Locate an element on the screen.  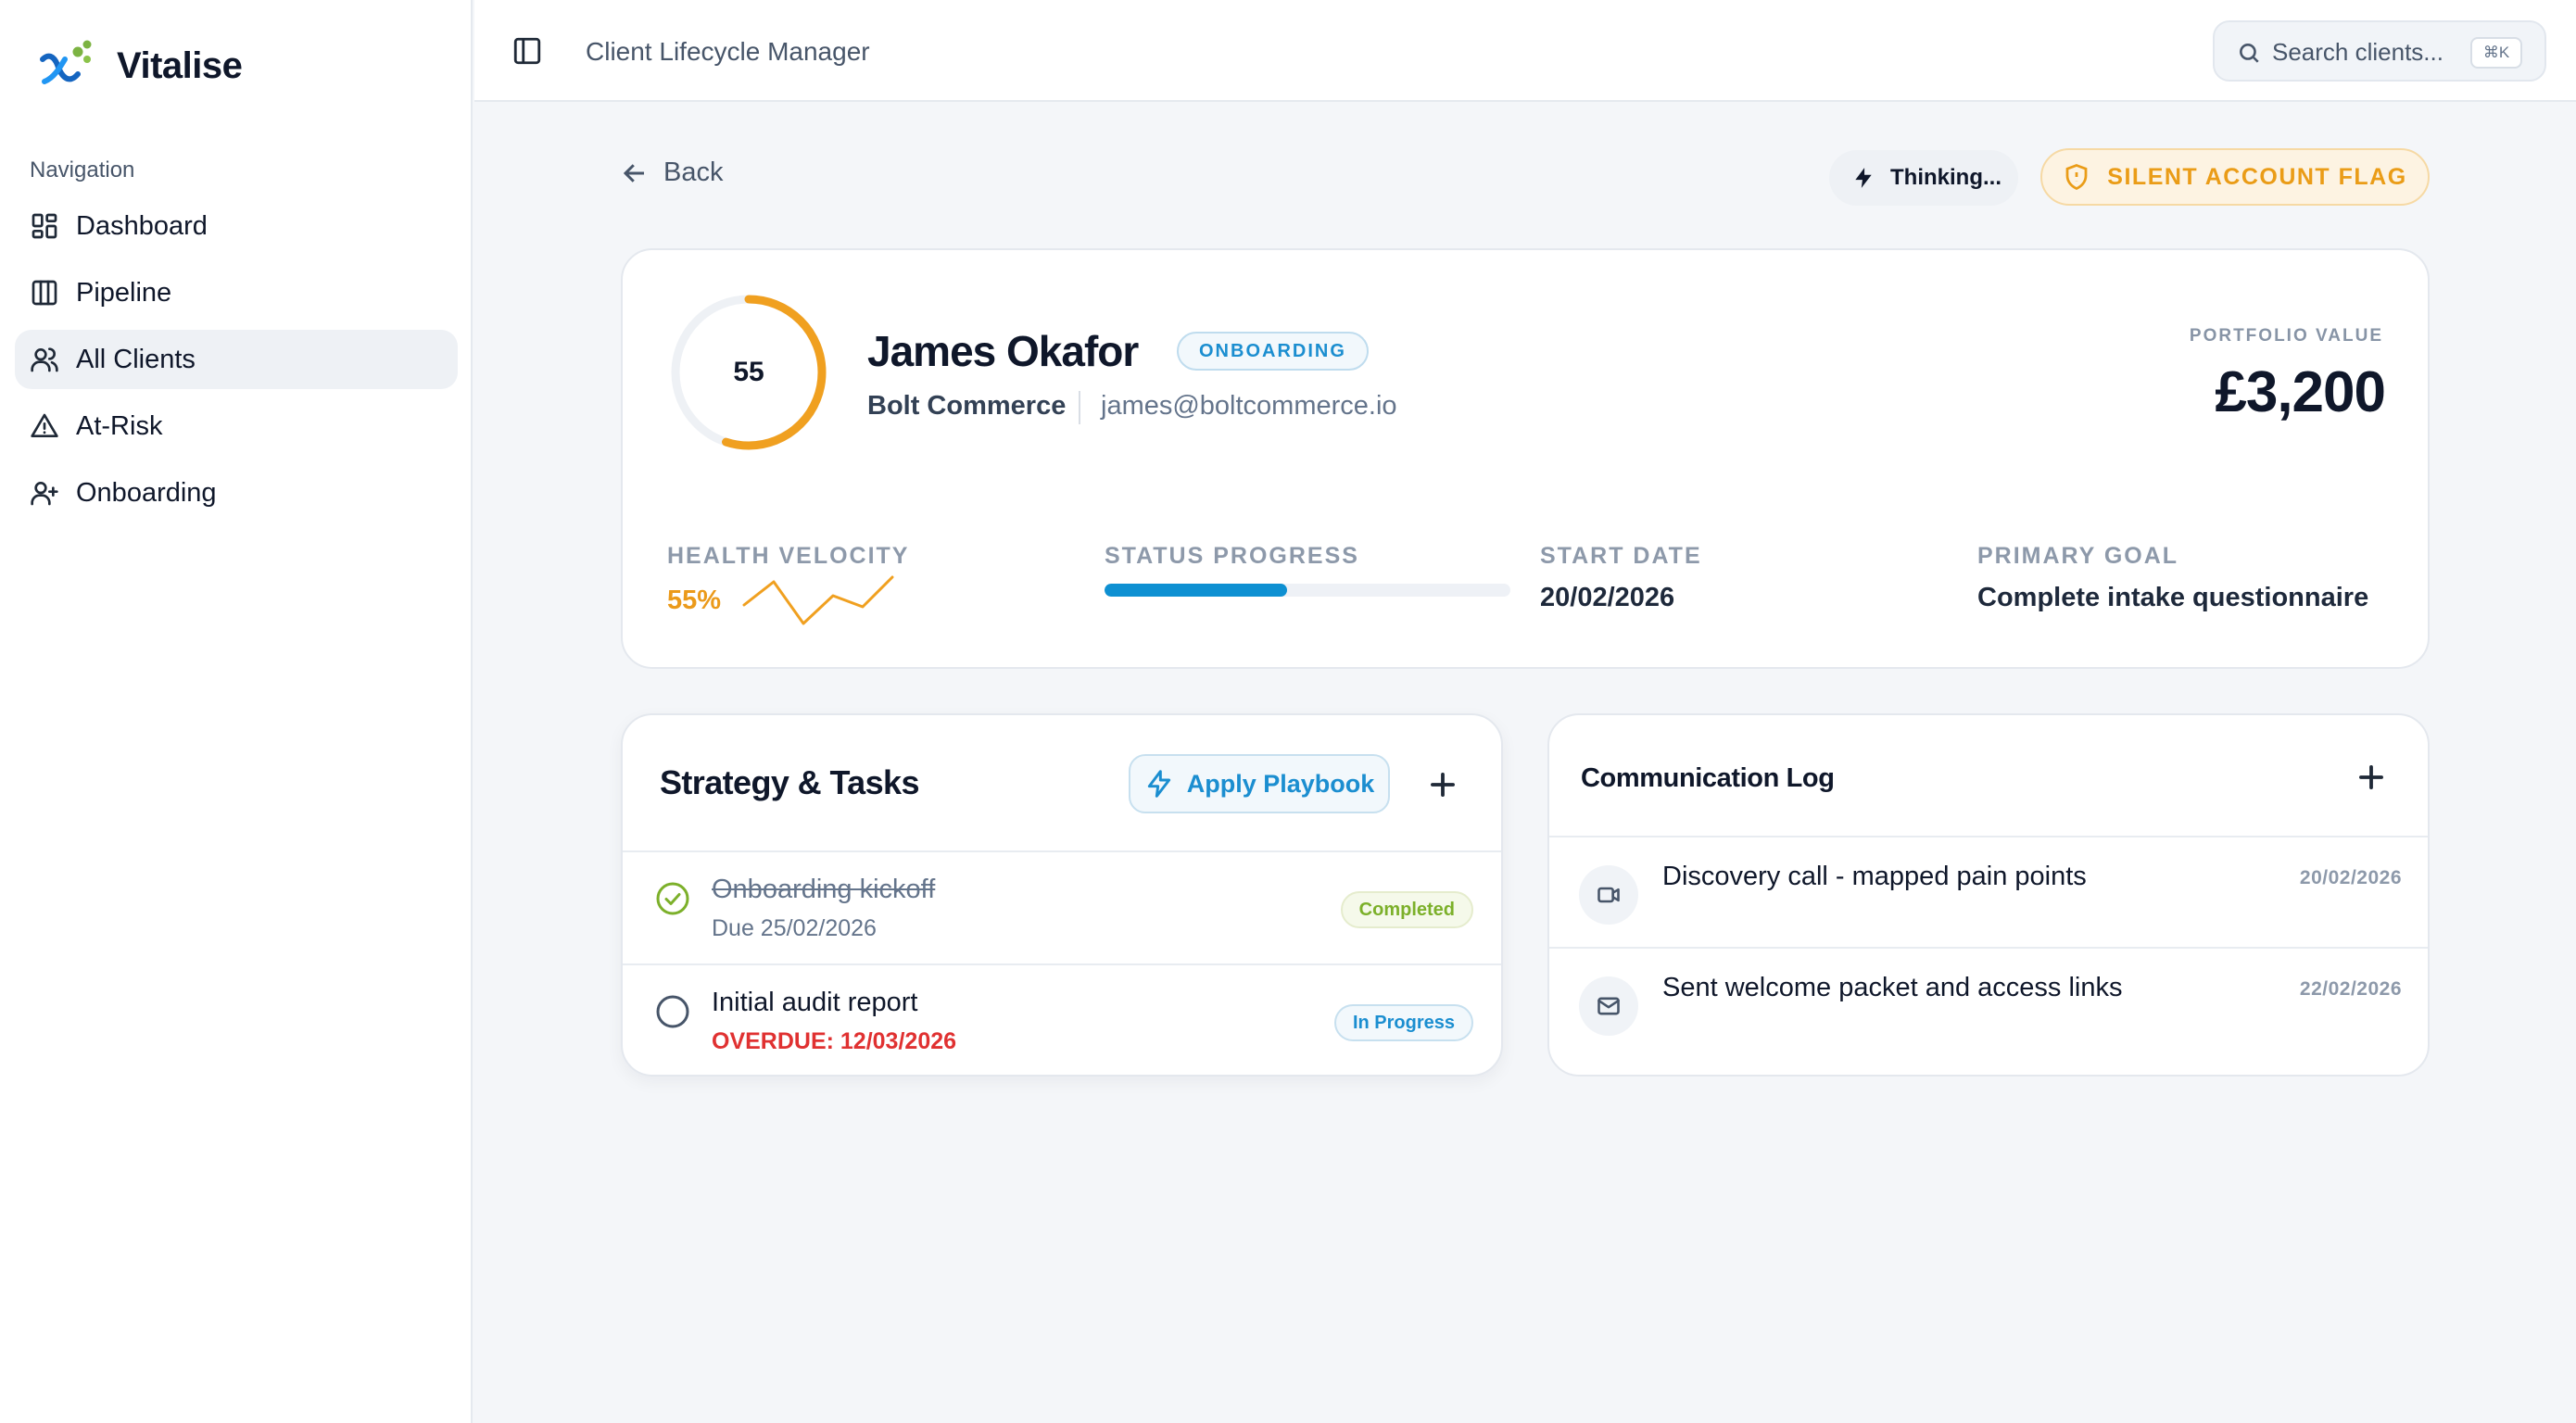
mail-icon is located at coordinates (1609, 1006).